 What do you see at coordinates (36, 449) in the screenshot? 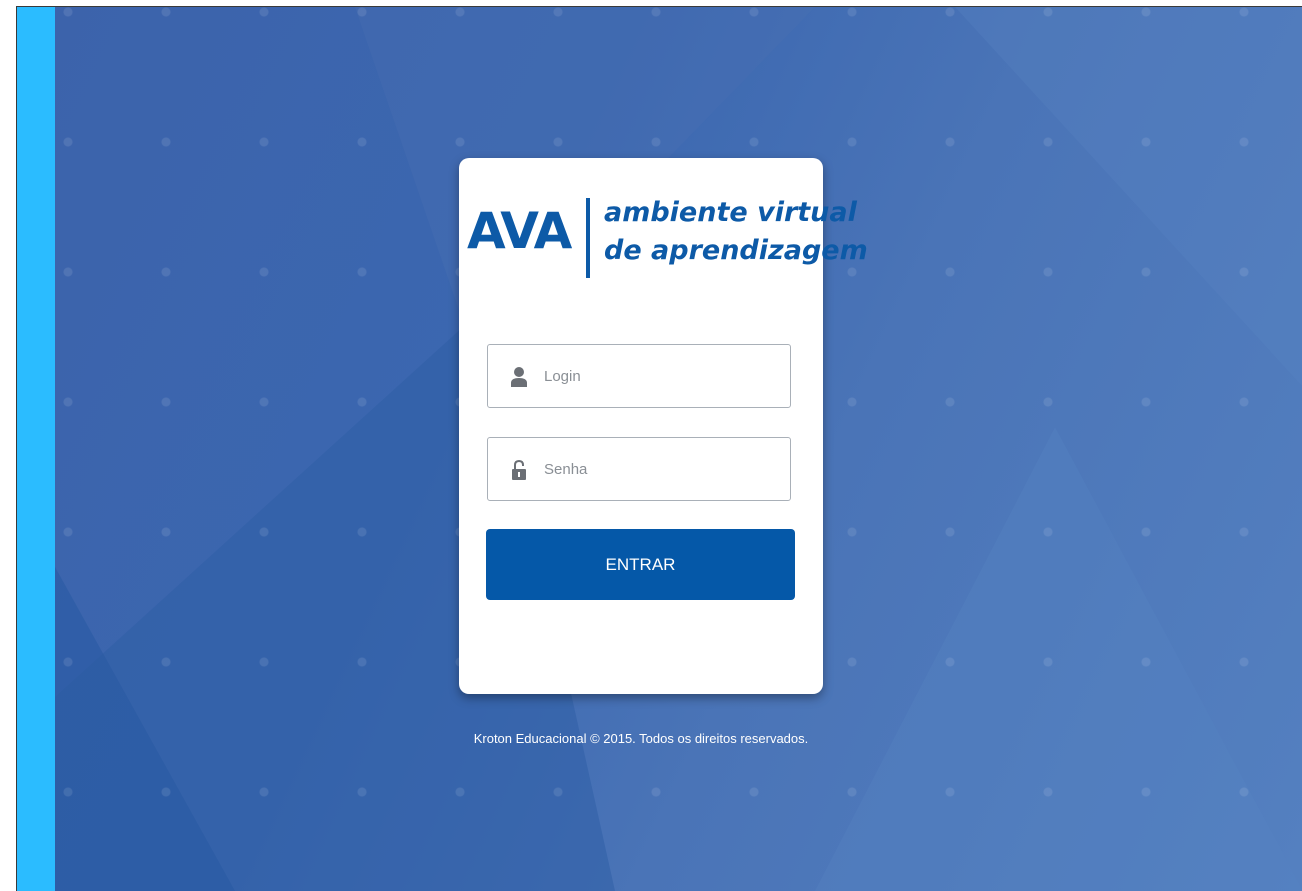
I see `left-accent-strip` at bounding box center [36, 449].